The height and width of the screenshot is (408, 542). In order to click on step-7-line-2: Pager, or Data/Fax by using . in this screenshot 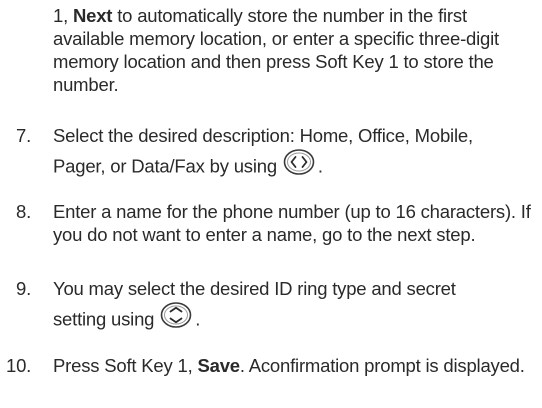, I will do `click(295, 165)`.